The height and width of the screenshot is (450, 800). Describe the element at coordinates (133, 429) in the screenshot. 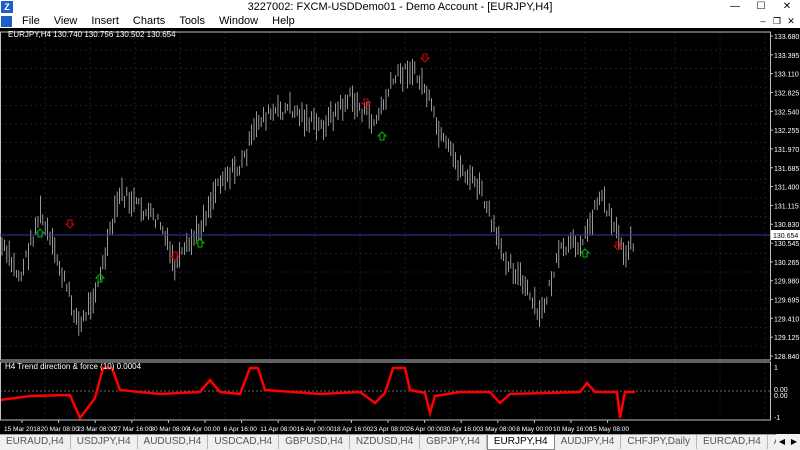

I see `time-tick-label: 27 Mar 16:00` at that location.